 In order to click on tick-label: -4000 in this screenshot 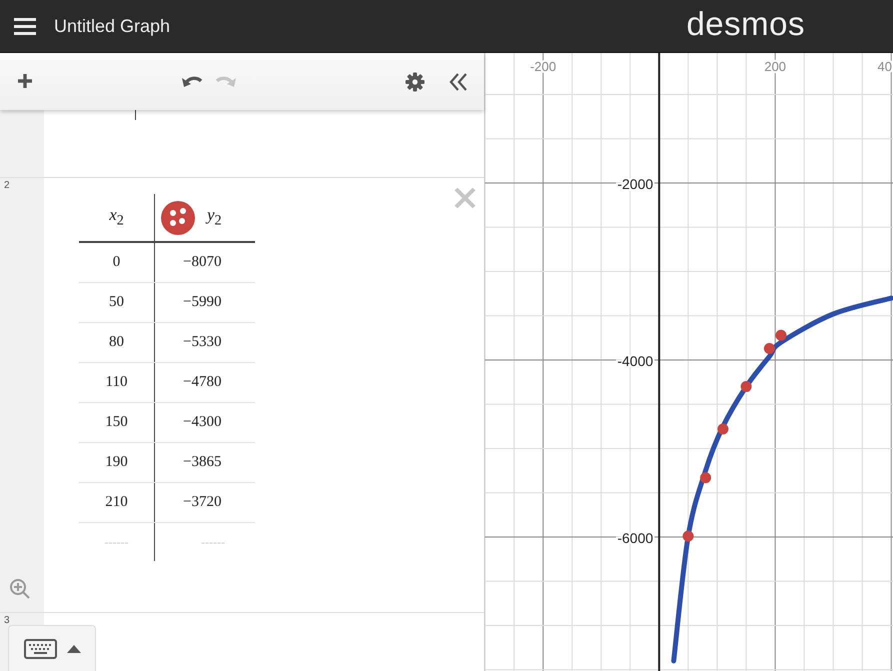, I will do `click(635, 361)`.